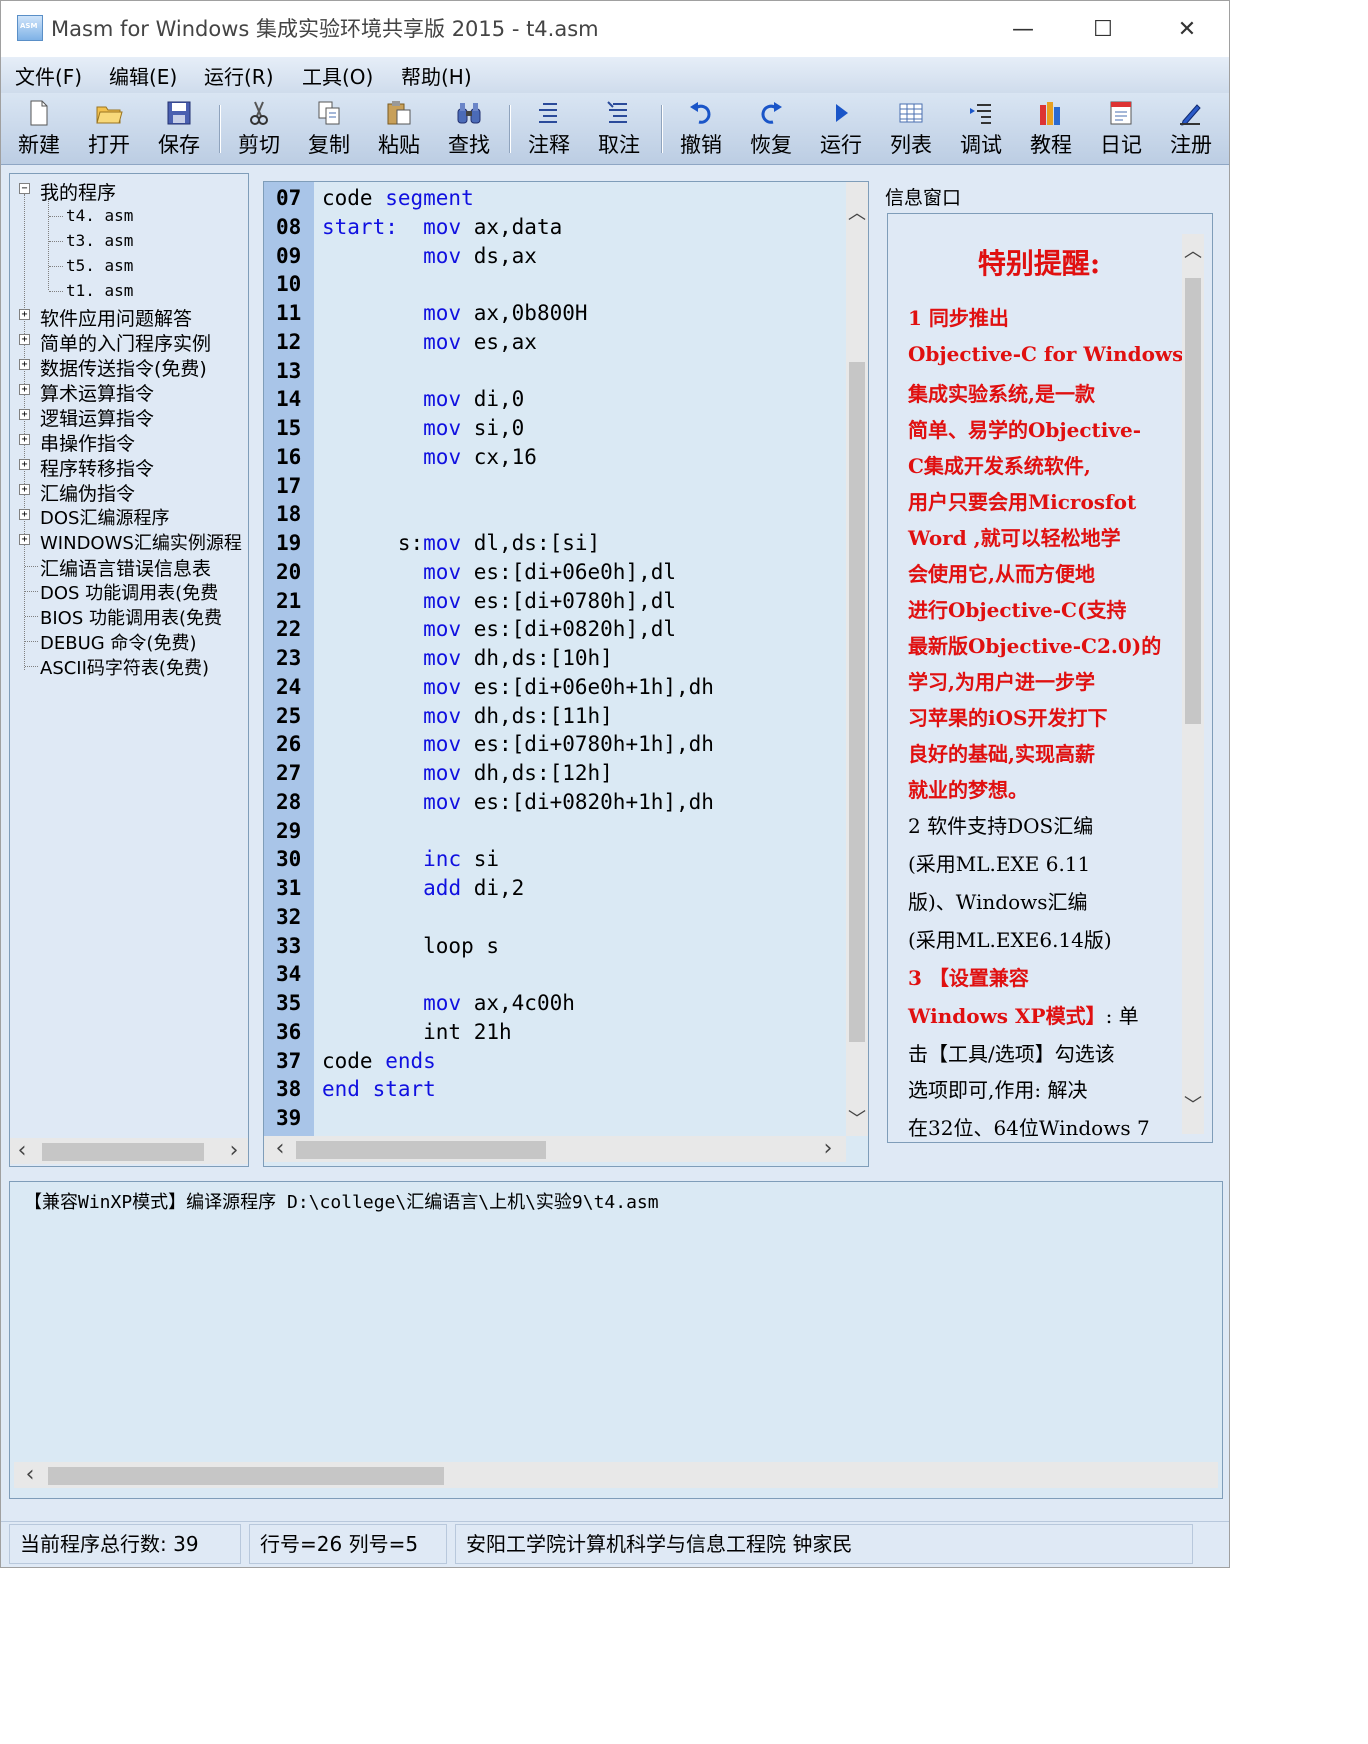 Image resolution: width=1368 pixels, height=1744 pixels. What do you see at coordinates (616, 1475) in the screenshot?
I see `output-horizontal-scrollbar: ‹` at bounding box center [616, 1475].